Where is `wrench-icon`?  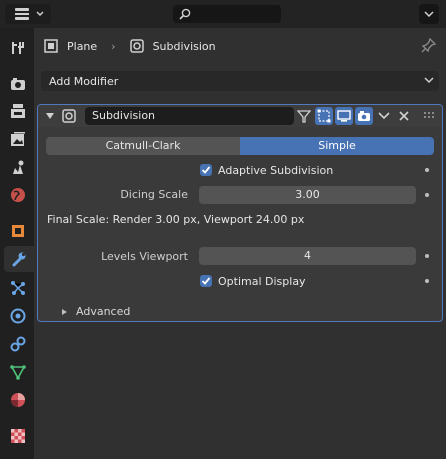 wrench-icon is located at coordinates (19, 259).